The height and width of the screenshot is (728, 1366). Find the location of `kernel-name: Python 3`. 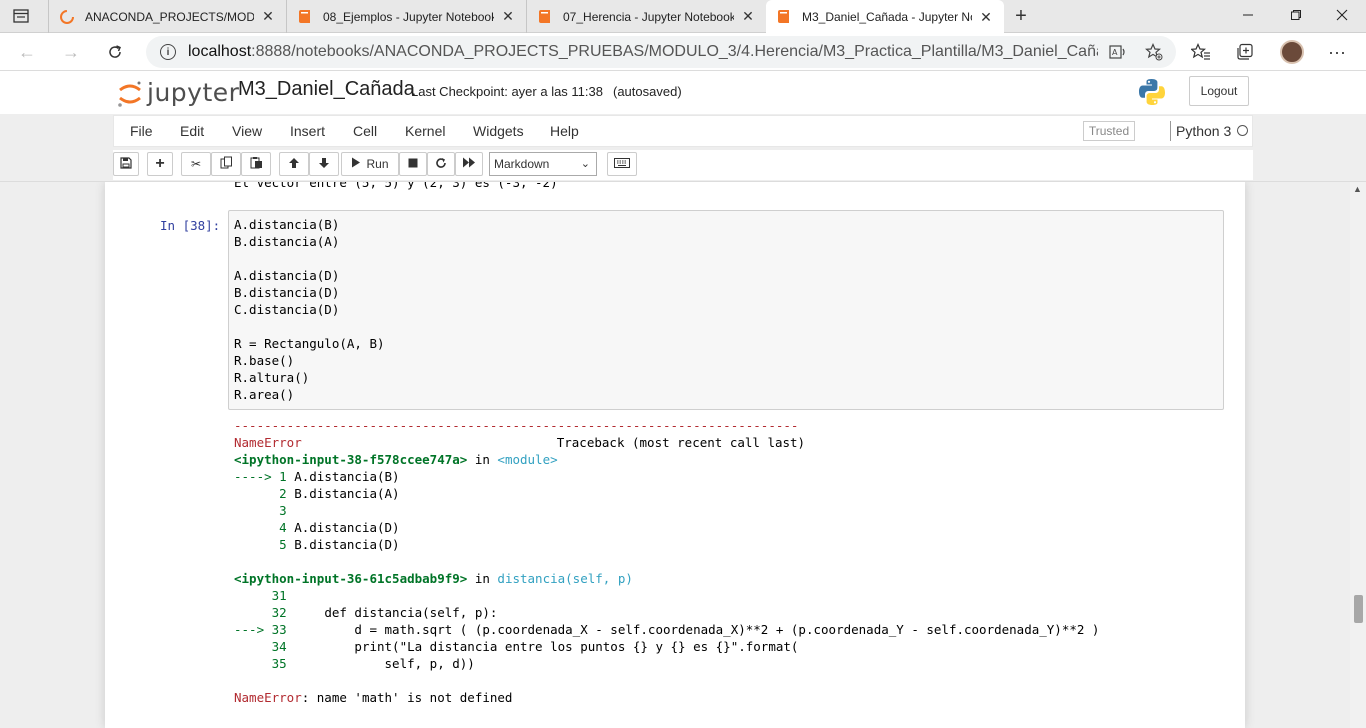

kernel-name: Python 3 is located at coordinates (1203, 131).